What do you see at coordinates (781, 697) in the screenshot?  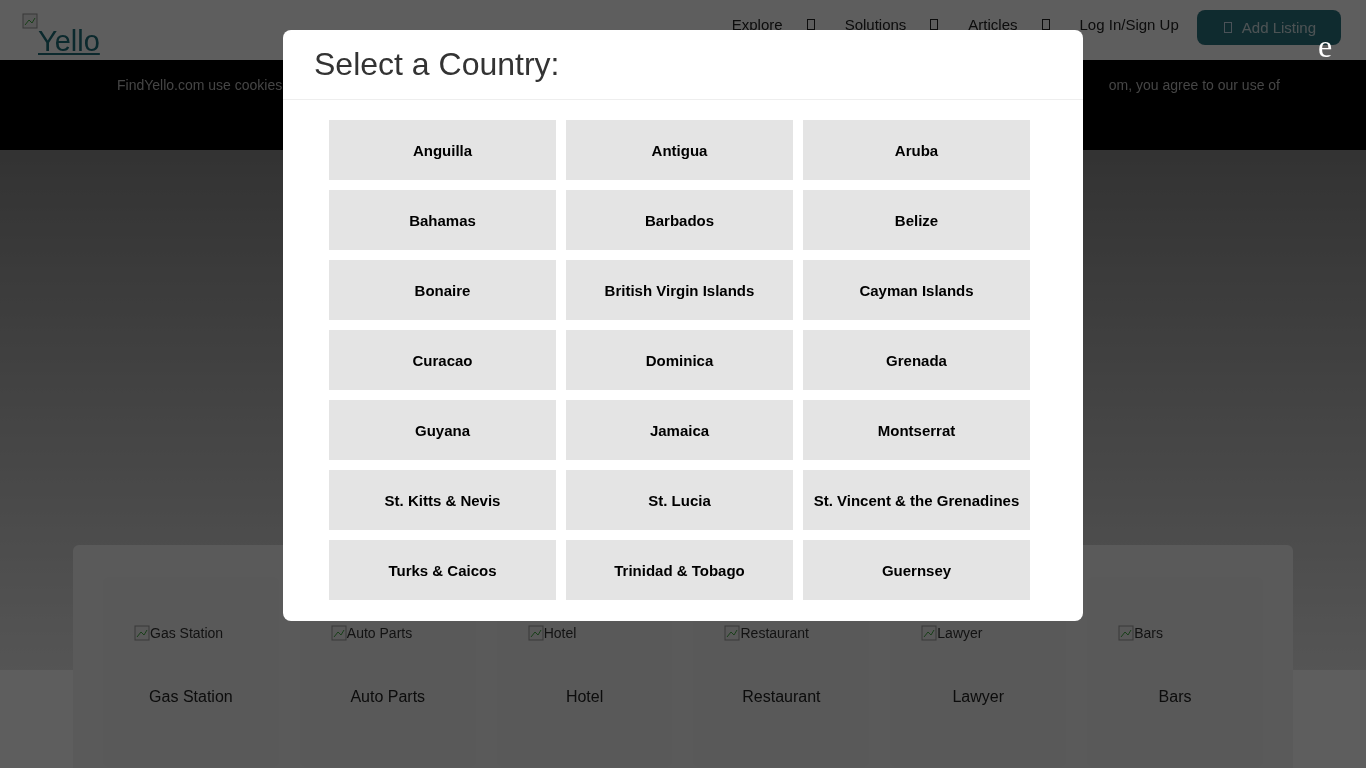 I see `category-label: Restaurant` at bounding box center [781, 697].